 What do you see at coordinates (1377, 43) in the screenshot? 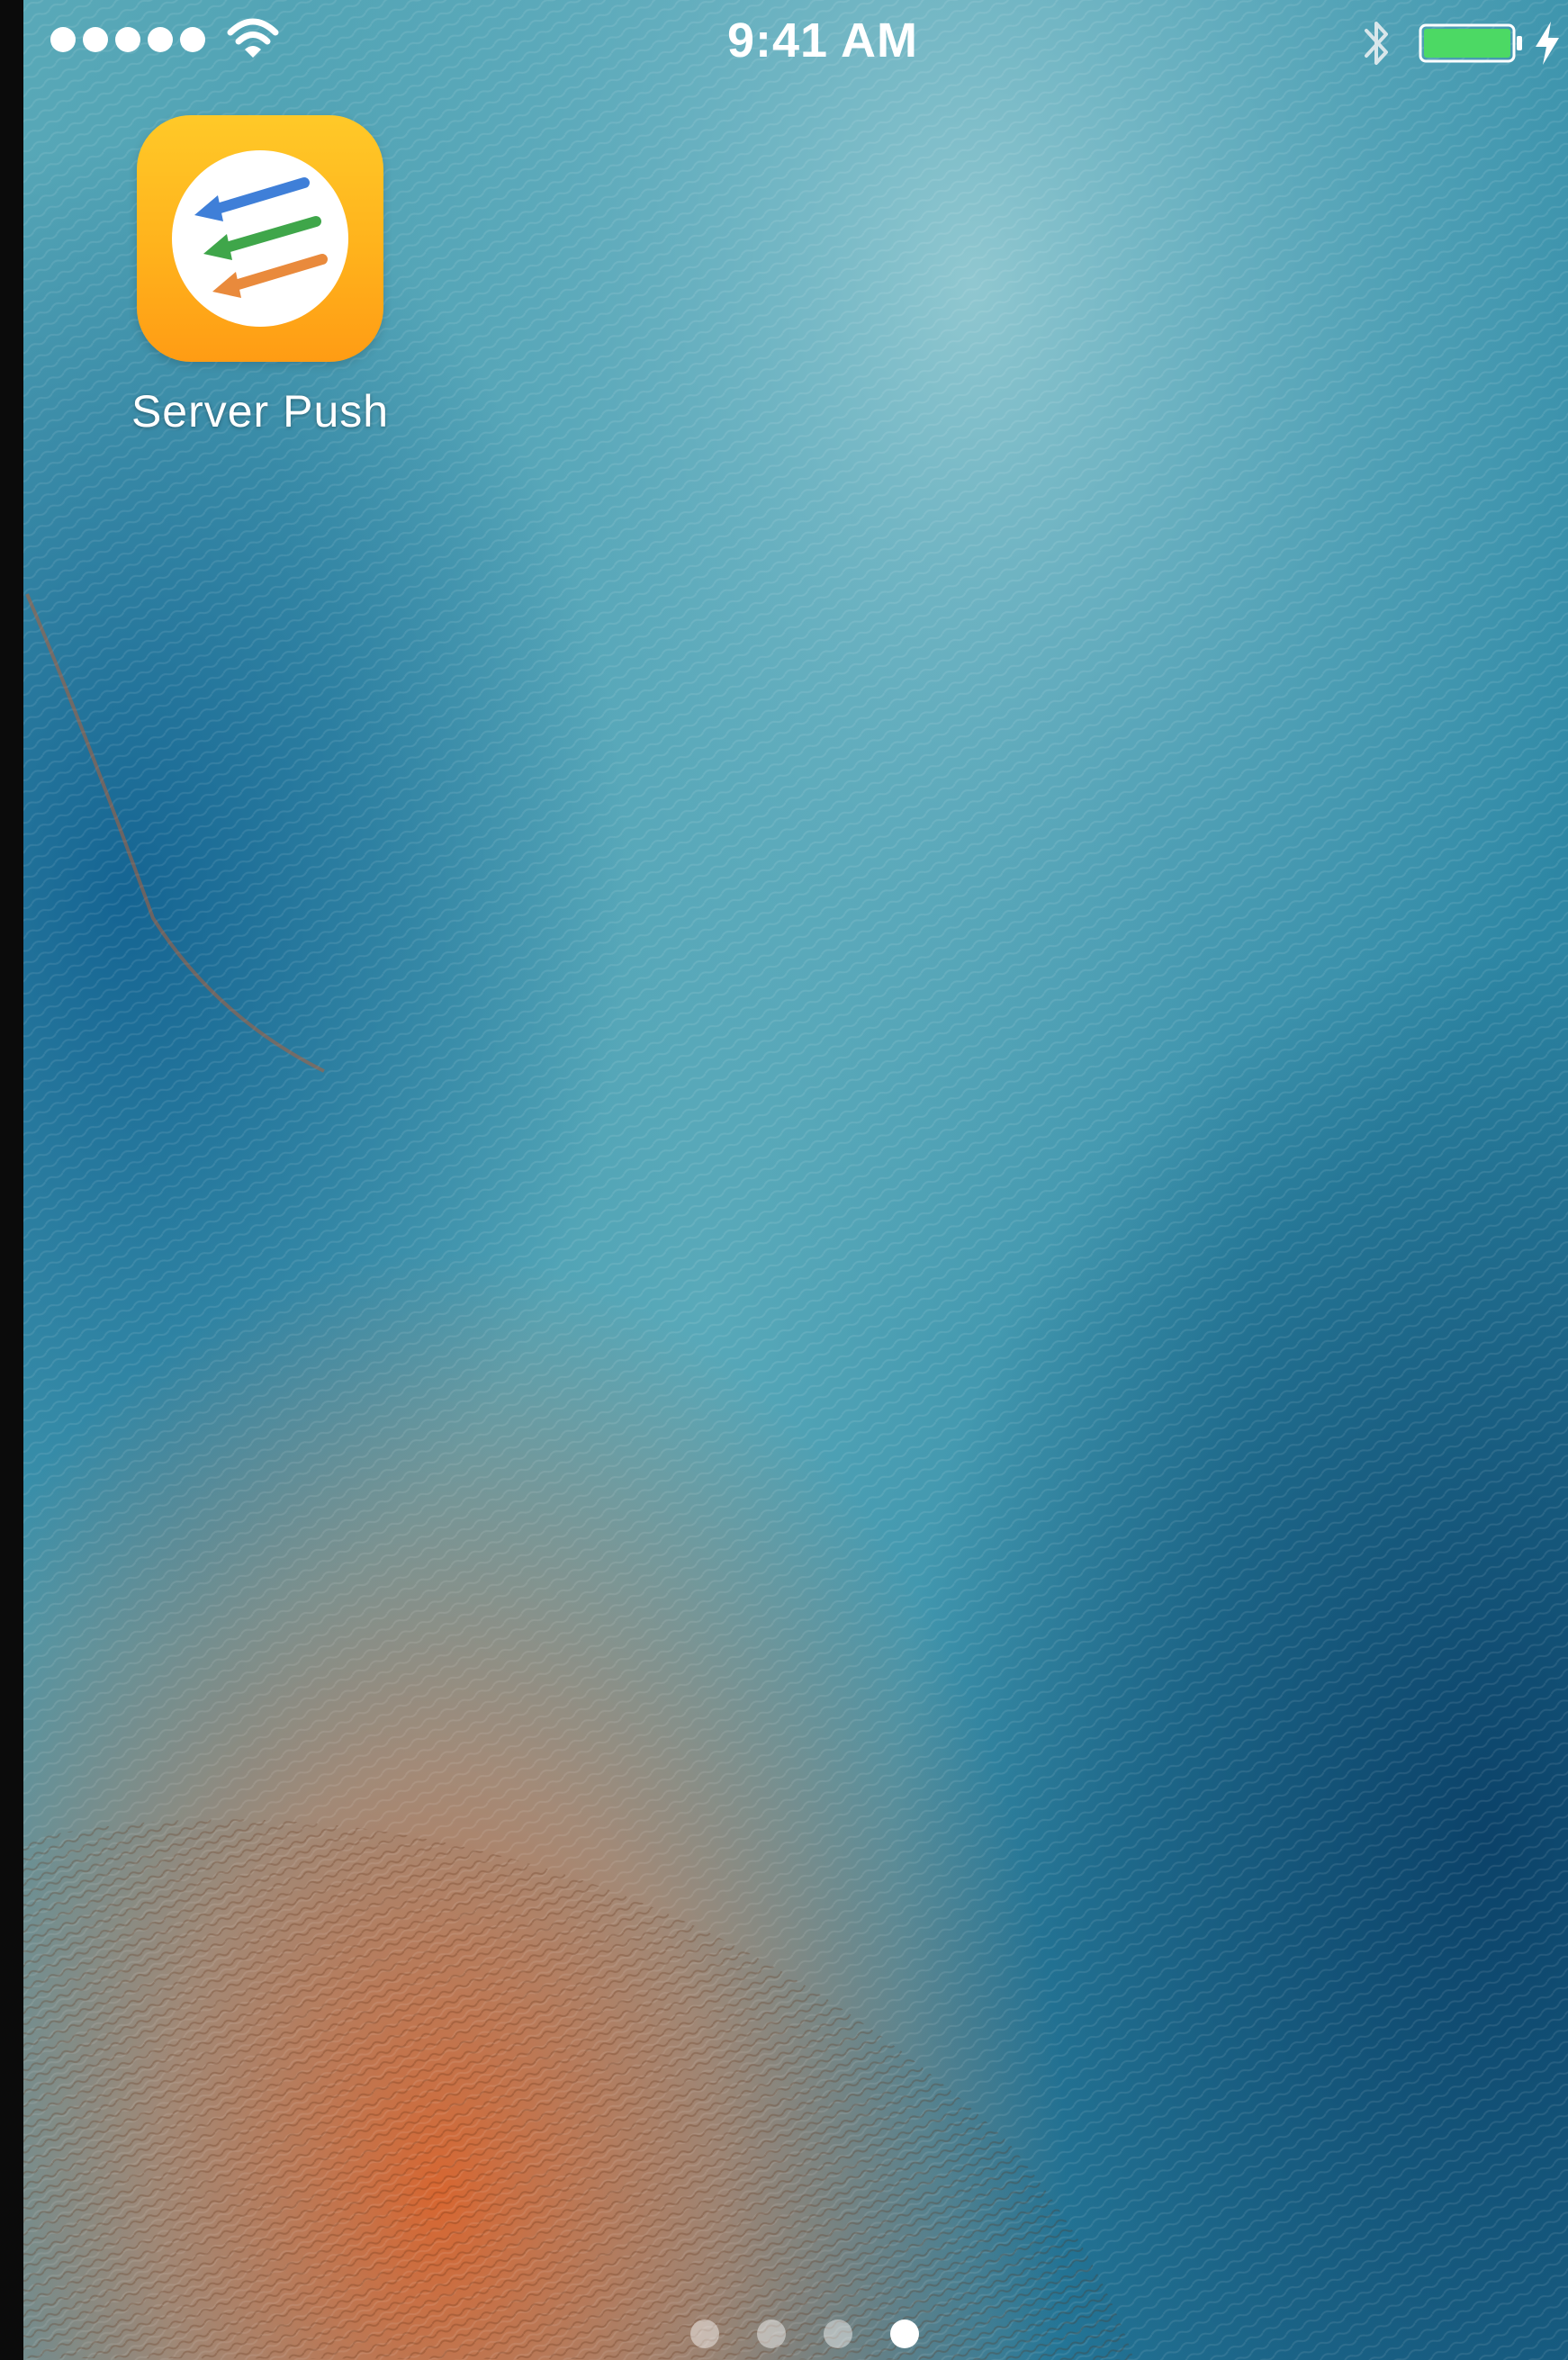
I see `bluetooth-icon` at bounding box center [1377, 43].